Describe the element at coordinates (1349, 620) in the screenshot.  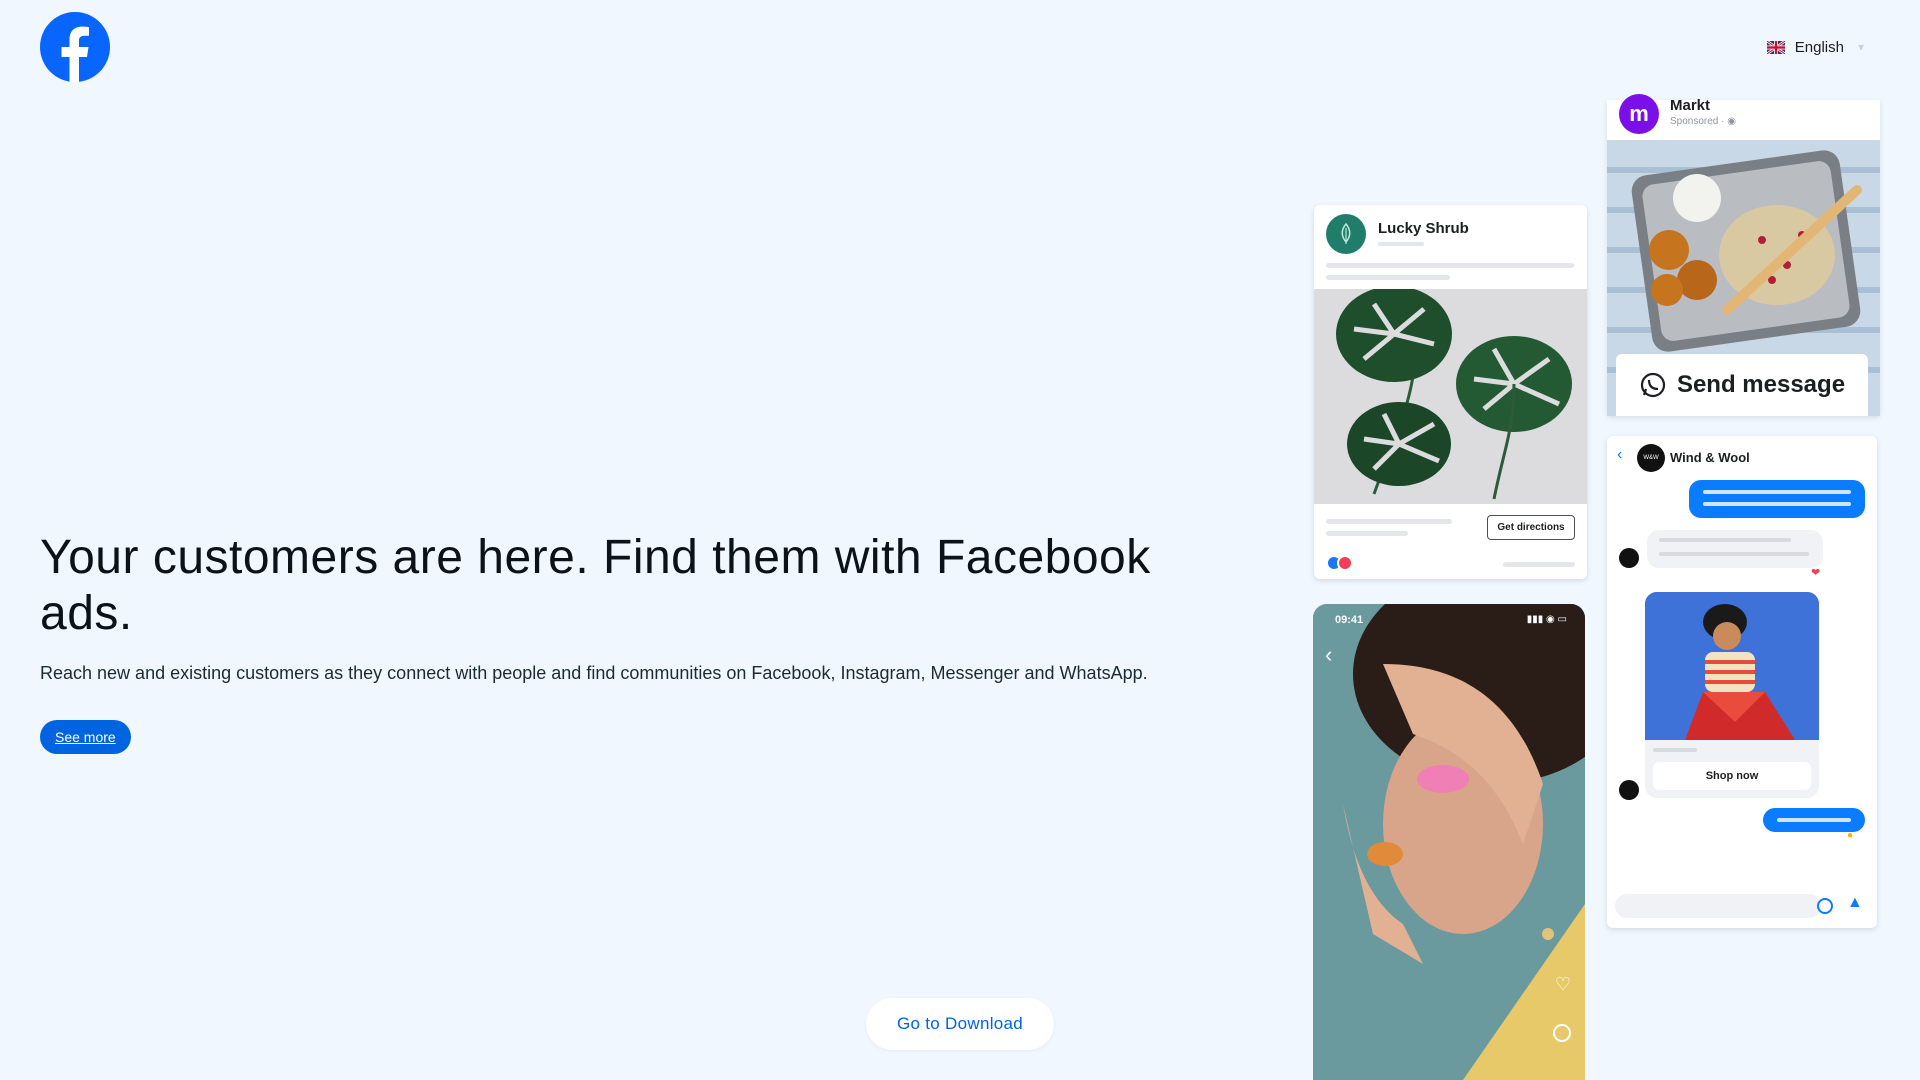
I see `status-time: 09:41` at that location.